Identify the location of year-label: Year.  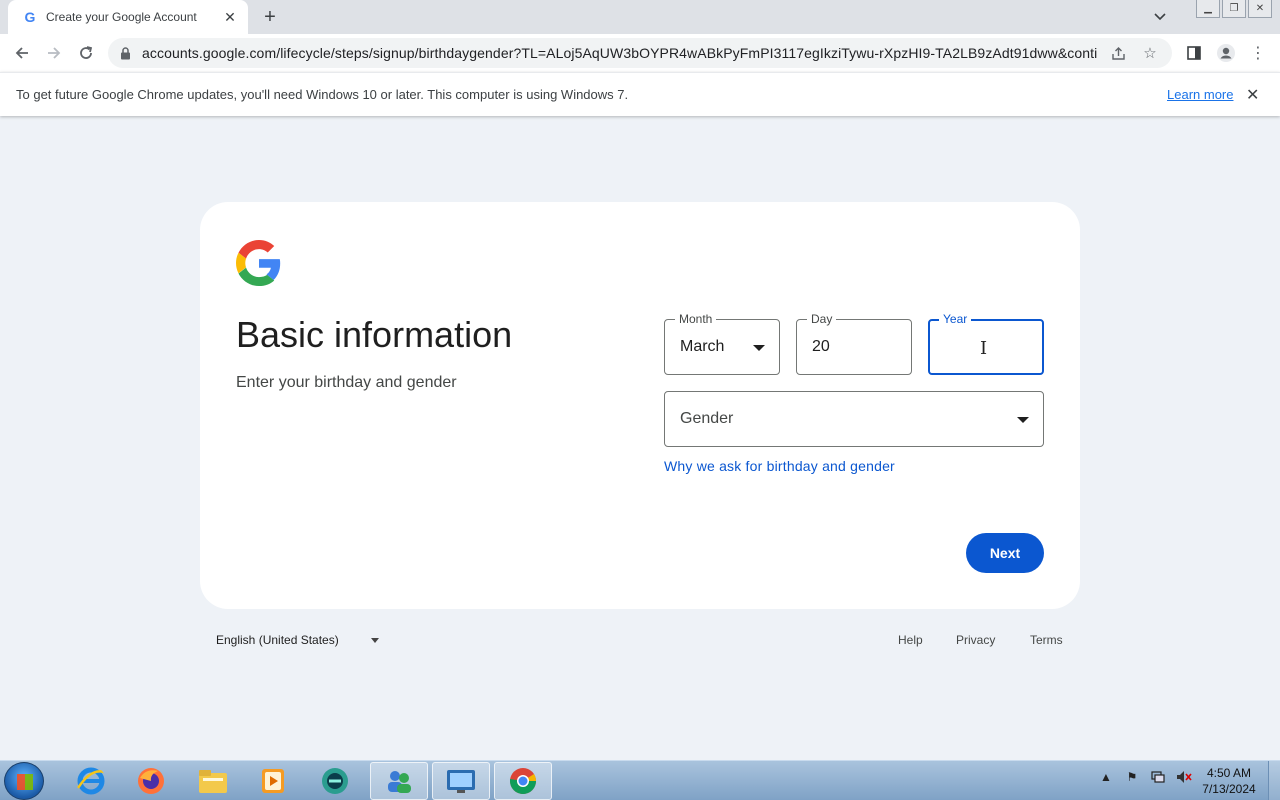
(955, 319).